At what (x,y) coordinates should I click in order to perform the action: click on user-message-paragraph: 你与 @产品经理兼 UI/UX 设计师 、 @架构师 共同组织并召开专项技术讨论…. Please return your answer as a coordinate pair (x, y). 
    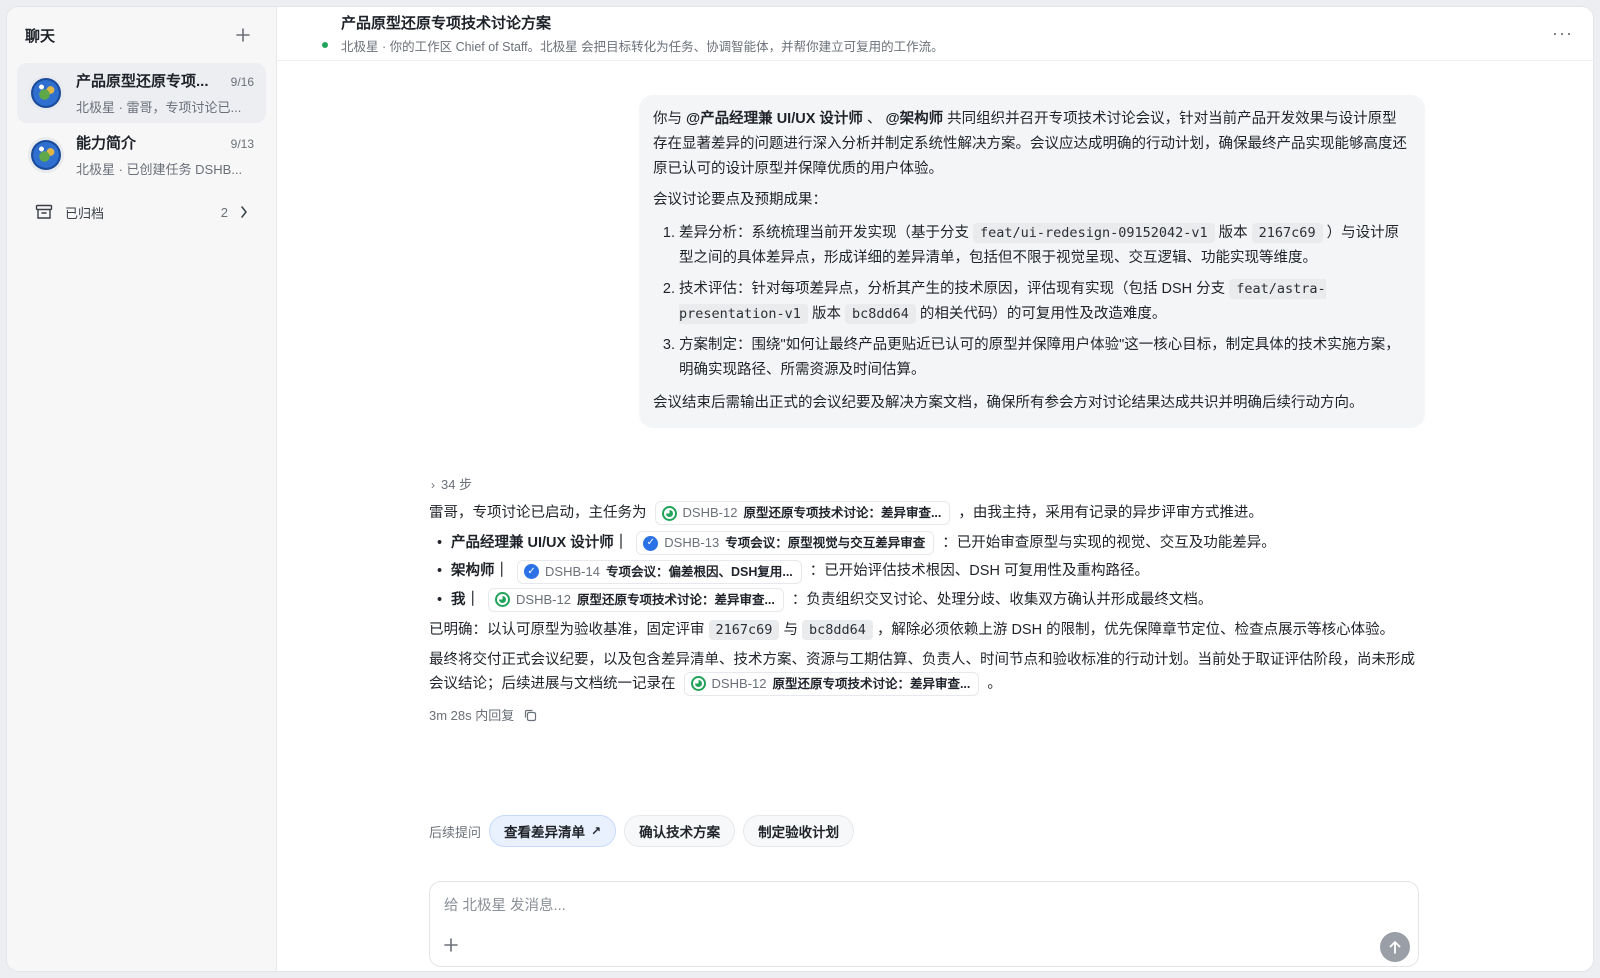
    Looking at the image, I should click on (1032, 144).